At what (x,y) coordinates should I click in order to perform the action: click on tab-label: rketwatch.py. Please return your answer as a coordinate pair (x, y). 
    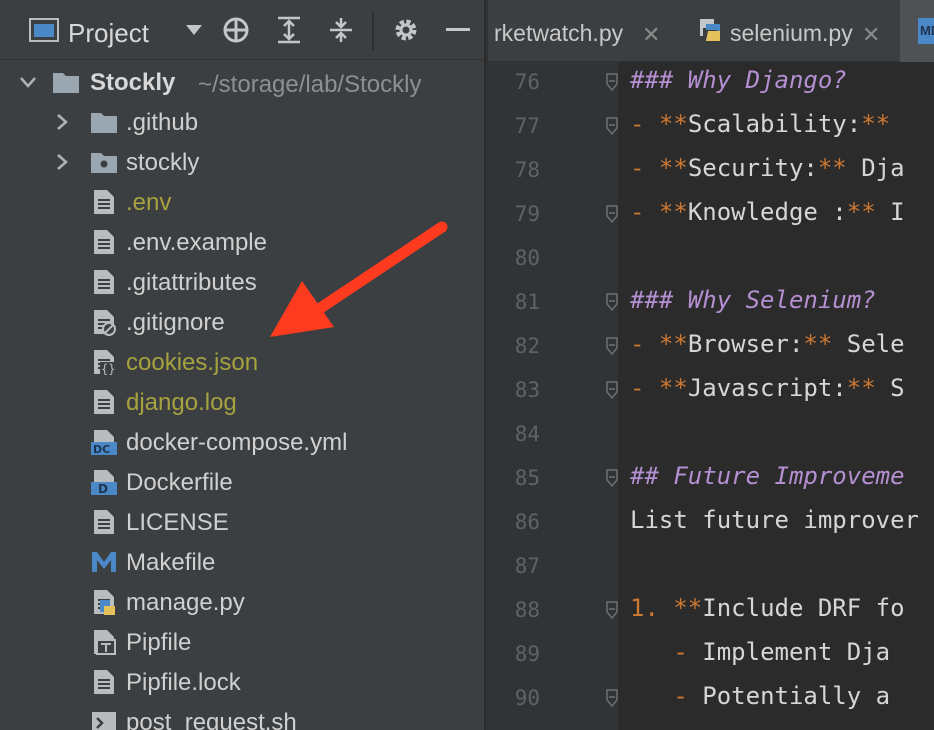
    Looking at the image, I should click on (559, 33).